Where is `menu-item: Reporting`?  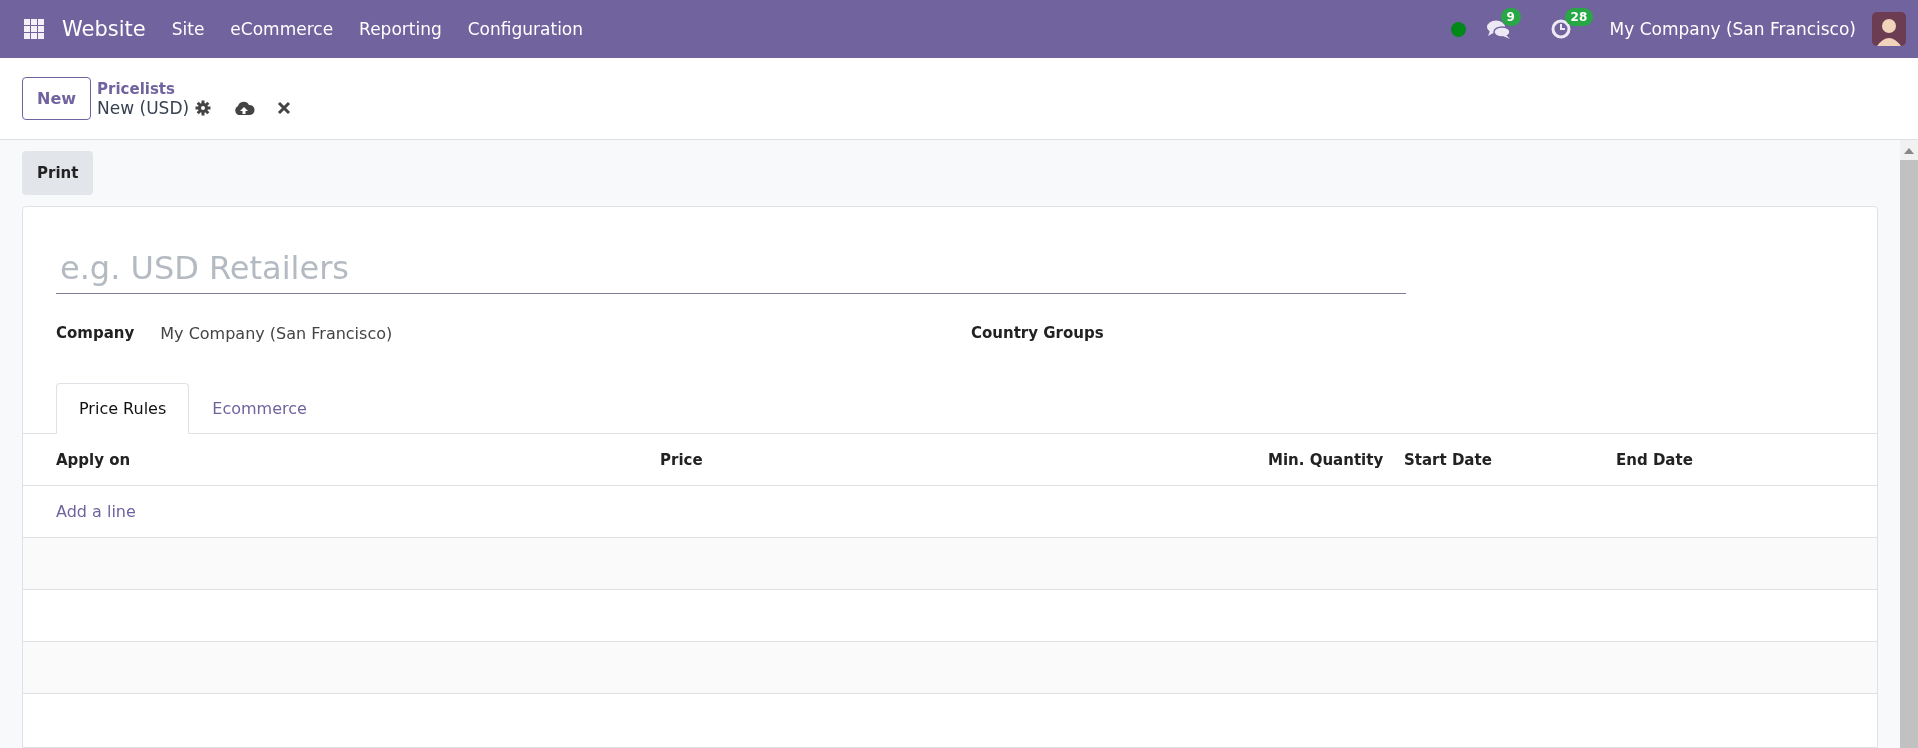
menu-item: Reporting is located at coordinates (400, 29).